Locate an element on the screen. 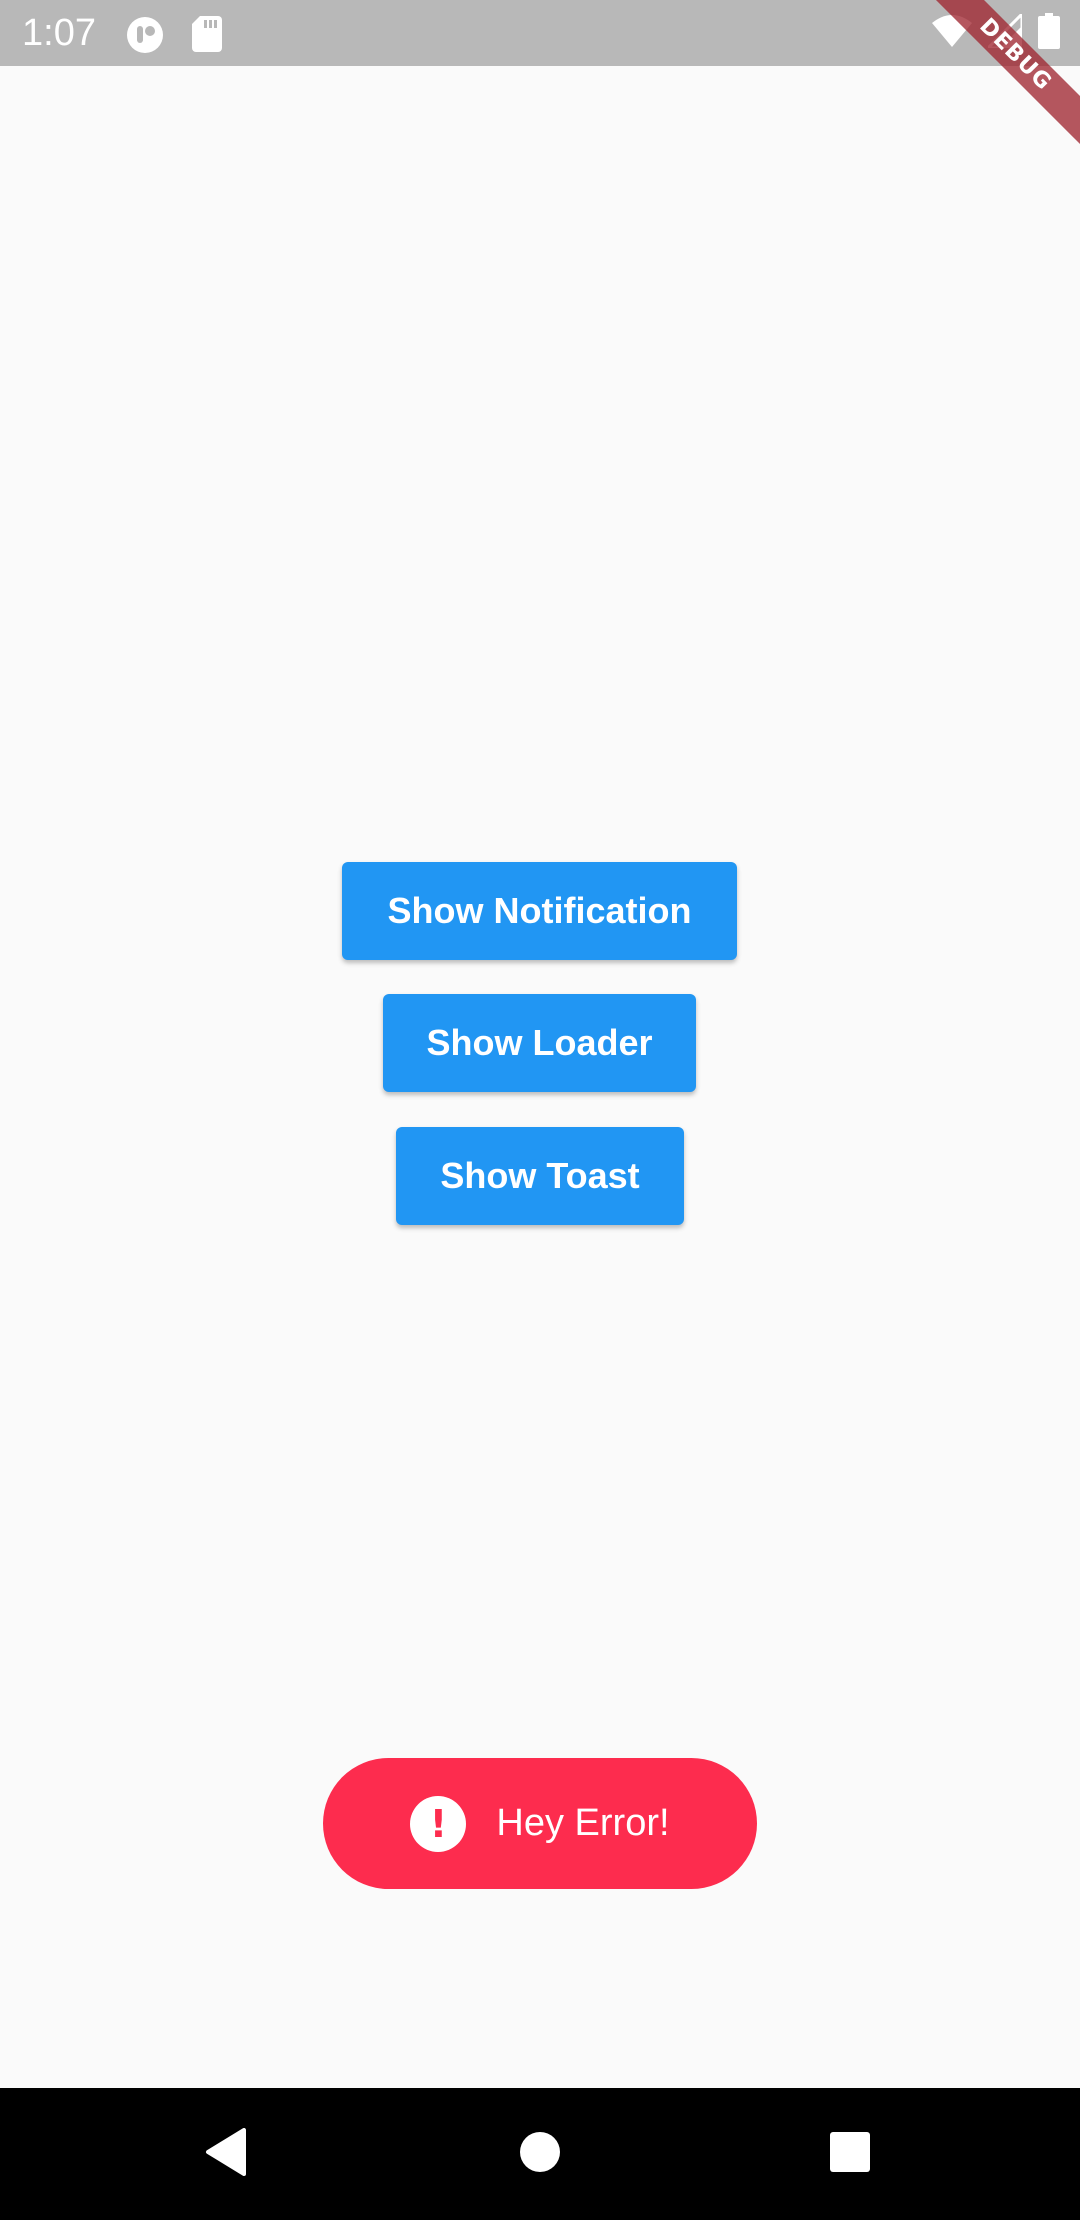  navigation-bar is located at coordinates (540, 2154).